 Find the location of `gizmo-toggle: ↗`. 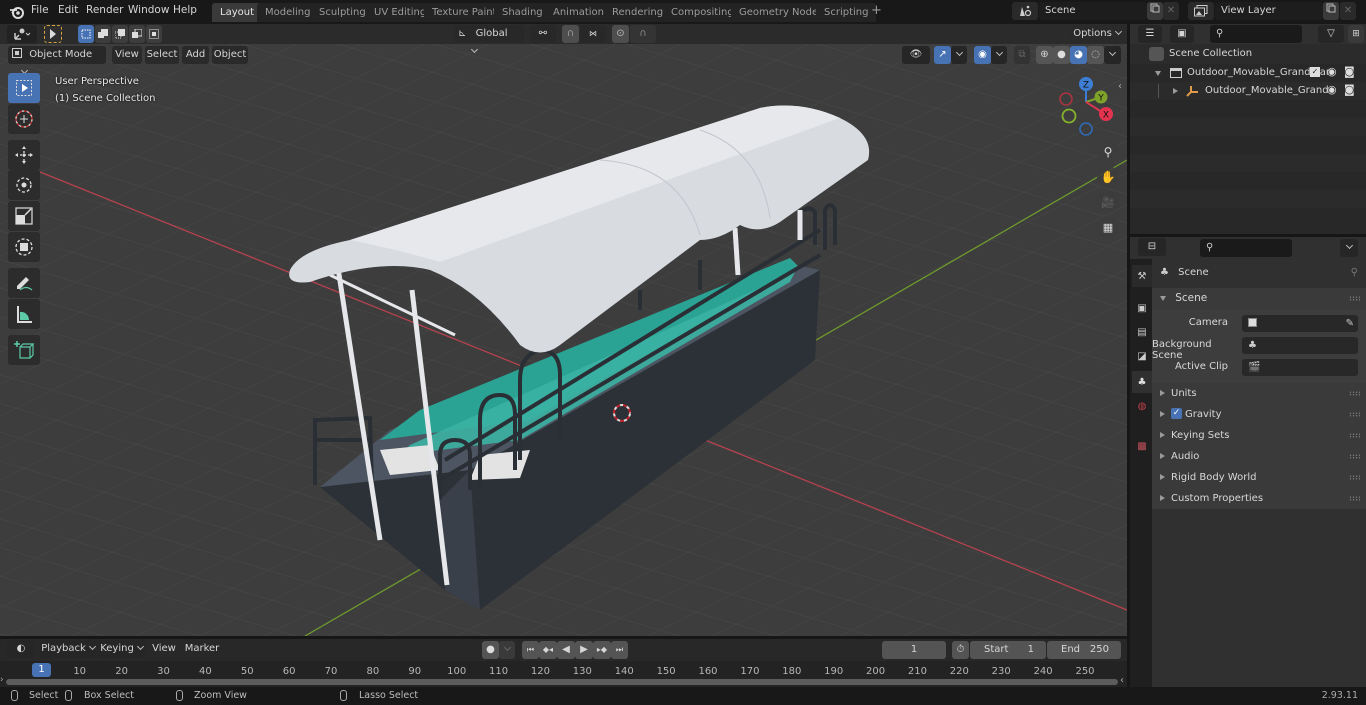

gizmo-toggle: ↗ is located at coordinates (942, 55).